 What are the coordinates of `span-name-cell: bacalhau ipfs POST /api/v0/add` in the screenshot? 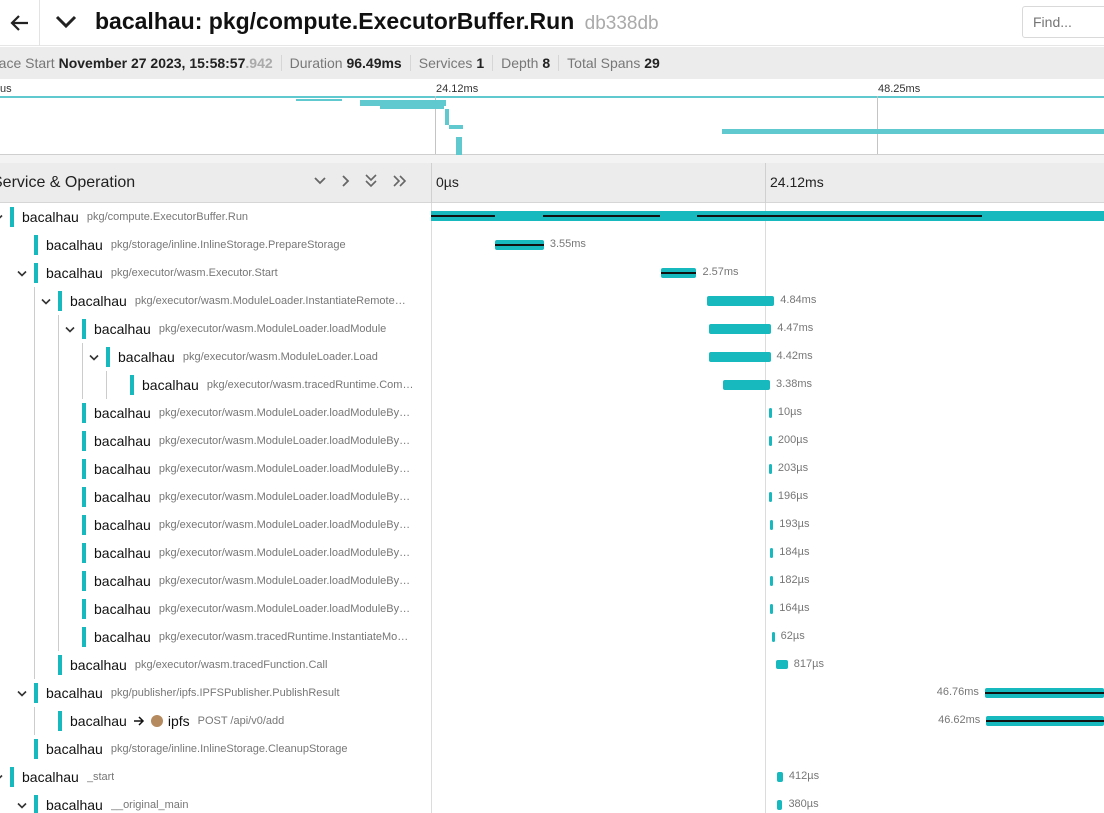 It's located at (162, 721).